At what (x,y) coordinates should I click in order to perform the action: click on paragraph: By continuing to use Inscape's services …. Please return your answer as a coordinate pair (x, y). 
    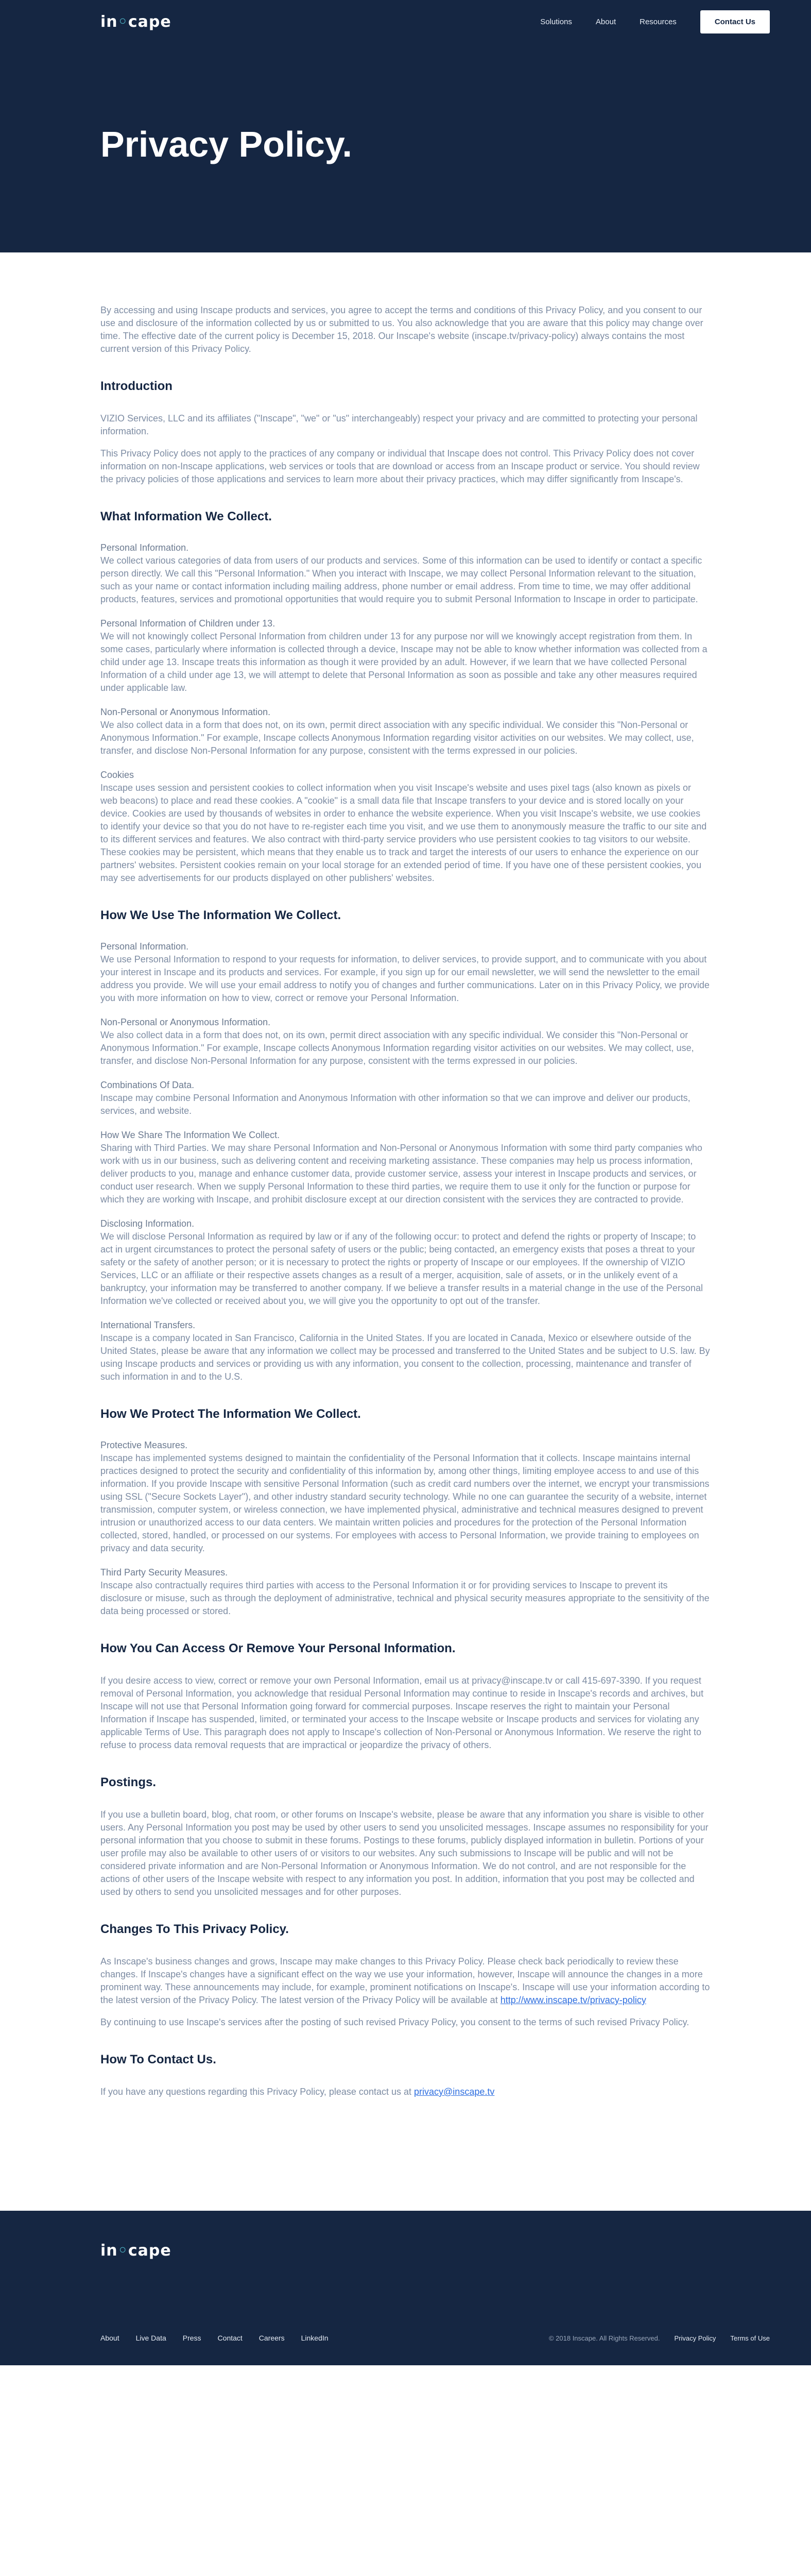
    Looking at the image, I should click on (394, 2022).